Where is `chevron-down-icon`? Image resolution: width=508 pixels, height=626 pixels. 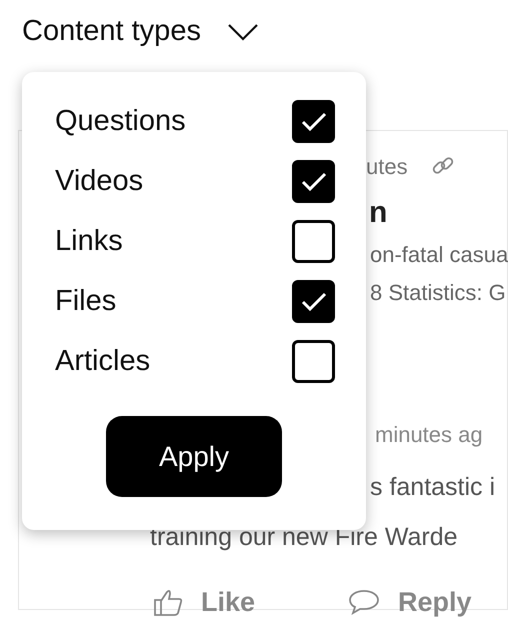 chevron-down-icon is located at coordinates (242, 31).